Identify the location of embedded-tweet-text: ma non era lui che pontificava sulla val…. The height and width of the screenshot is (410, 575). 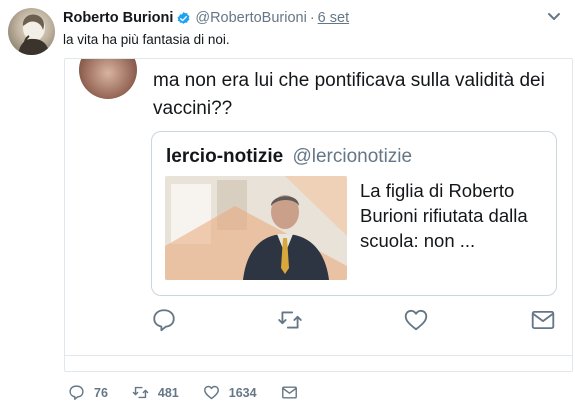
(349, 94).